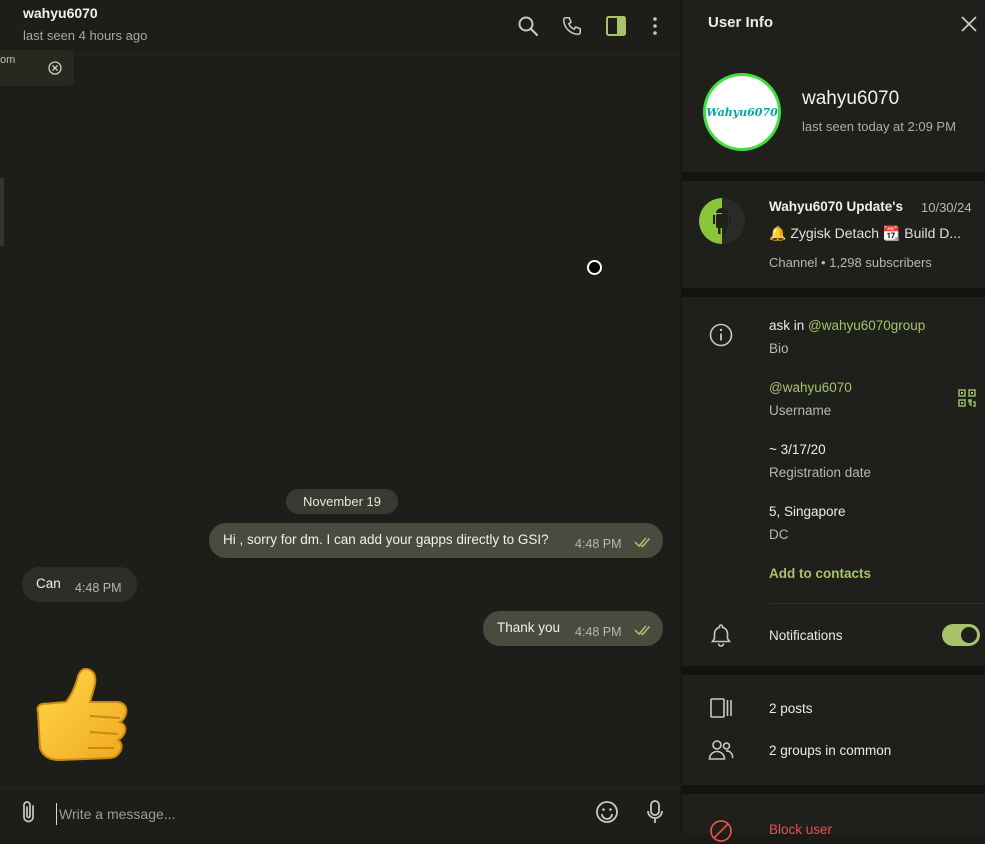 This screenshot has width=985, height=844. Describe the element at coordinates (721, 635) in the screenshot. I see `bell-icon` at that location.